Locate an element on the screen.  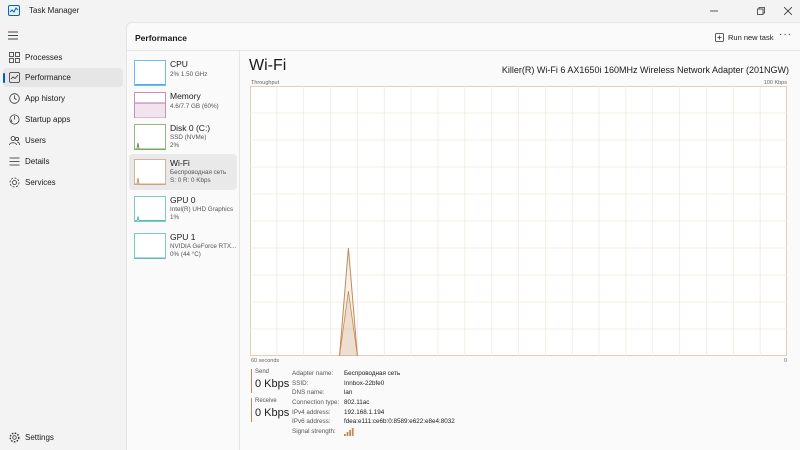
graph-time-start: 60 seconds is located at coordinates (265, 361).